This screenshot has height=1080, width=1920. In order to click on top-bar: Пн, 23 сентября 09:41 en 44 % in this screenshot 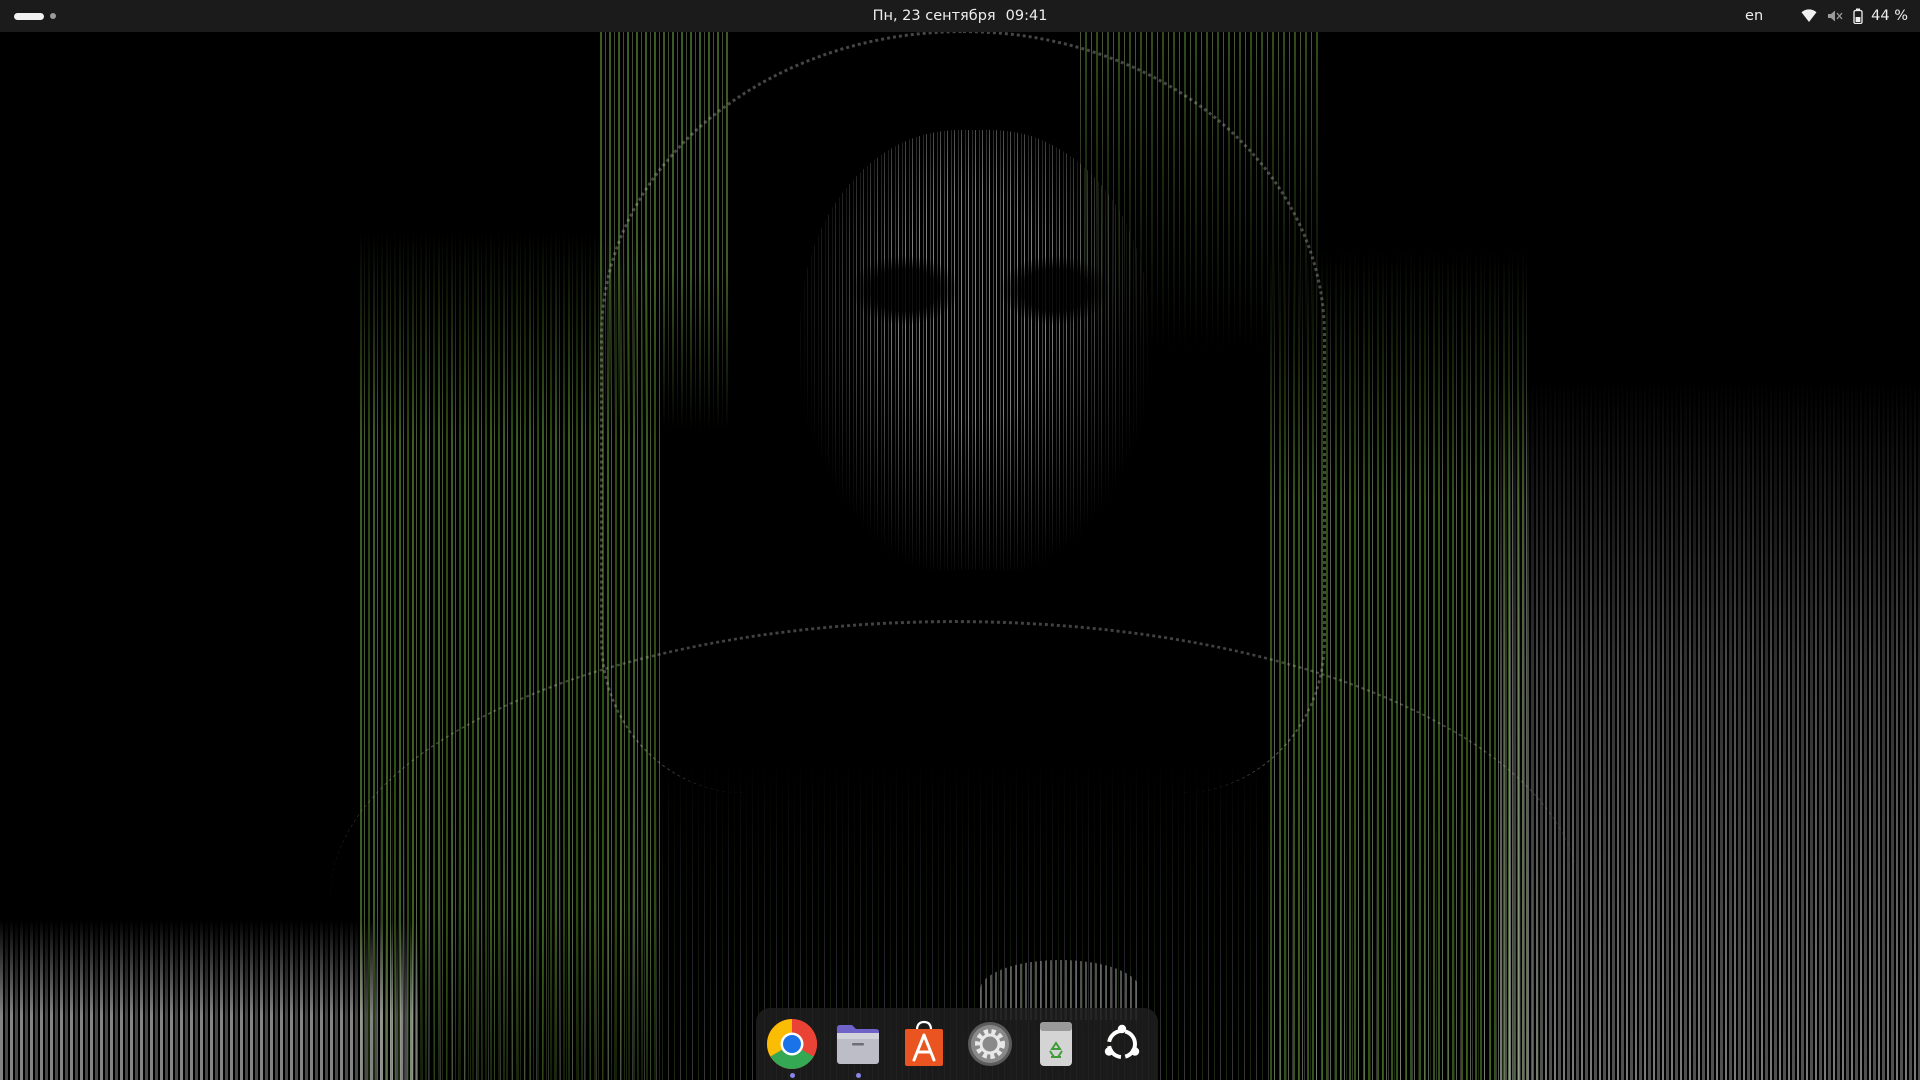, I will do `click(960, 16)`.